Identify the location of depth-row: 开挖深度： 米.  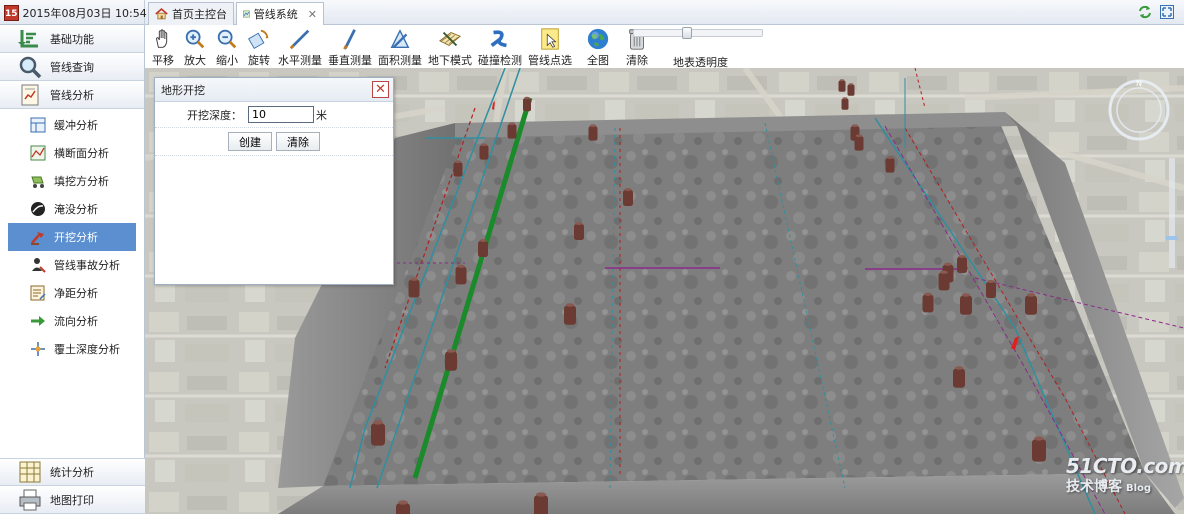
(274, 115).